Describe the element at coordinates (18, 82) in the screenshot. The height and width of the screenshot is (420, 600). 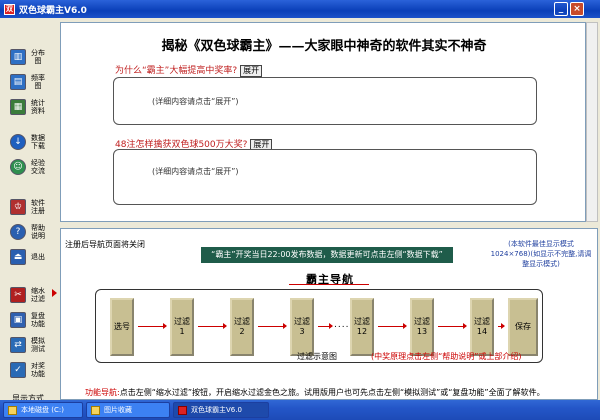
I see `frequency-chart-icon: ▤` at that location.